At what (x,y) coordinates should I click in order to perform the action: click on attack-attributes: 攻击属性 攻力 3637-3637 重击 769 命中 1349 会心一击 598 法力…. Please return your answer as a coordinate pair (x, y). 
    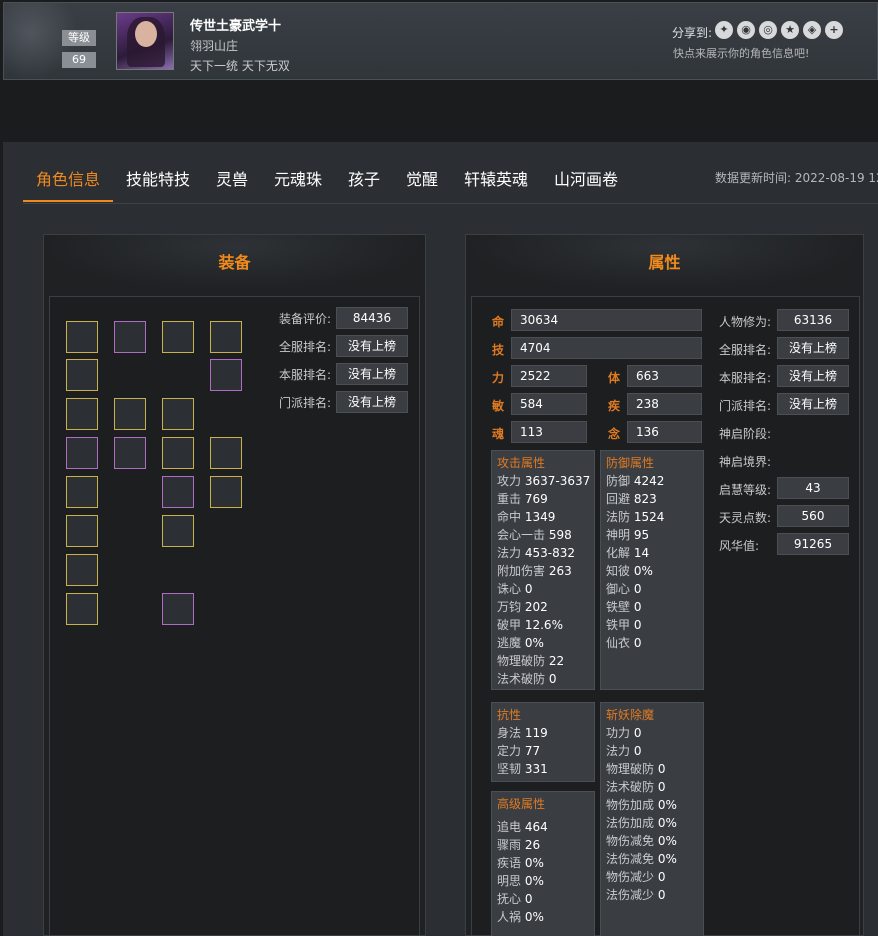
    Looking at the image, I should click on (543, 570).